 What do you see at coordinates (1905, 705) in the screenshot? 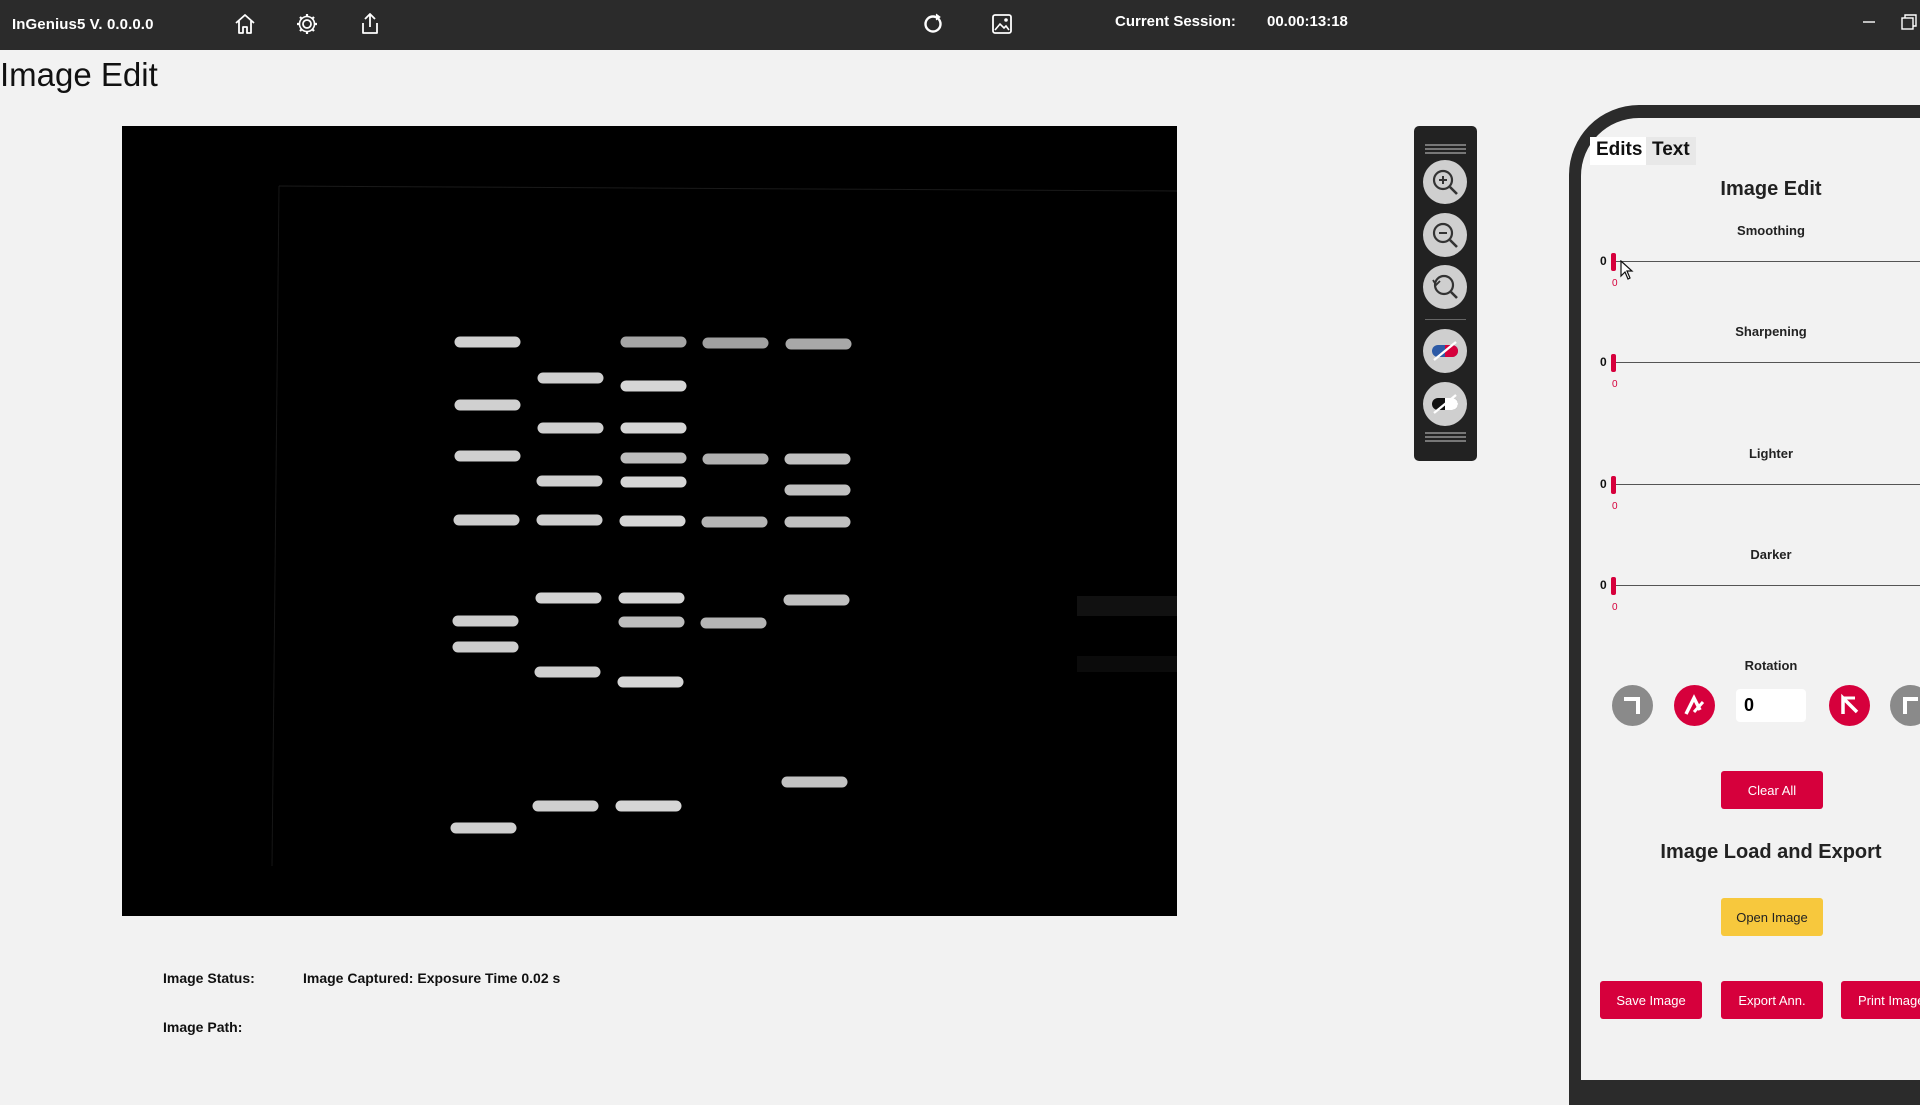
I see `flip-vertical-icon` at bounding box center [1905, 705].